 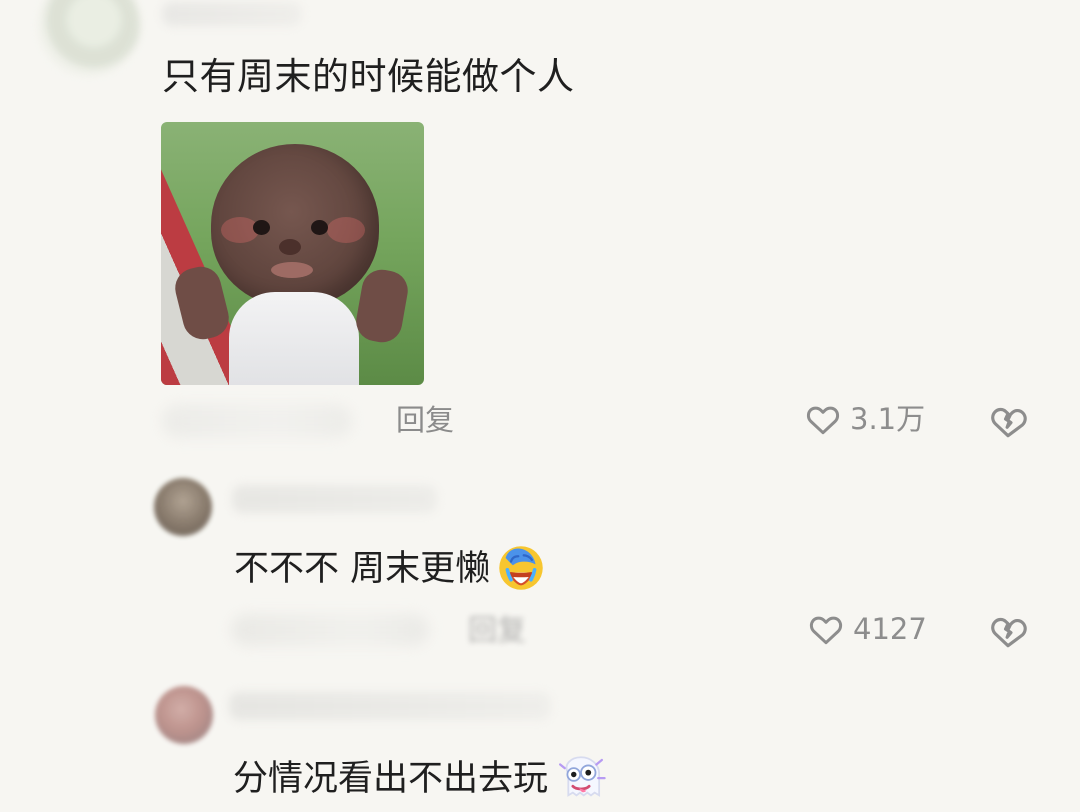 I want to click on reply-comment: 分情况看出不出去玩, so click(x=421, y=779).